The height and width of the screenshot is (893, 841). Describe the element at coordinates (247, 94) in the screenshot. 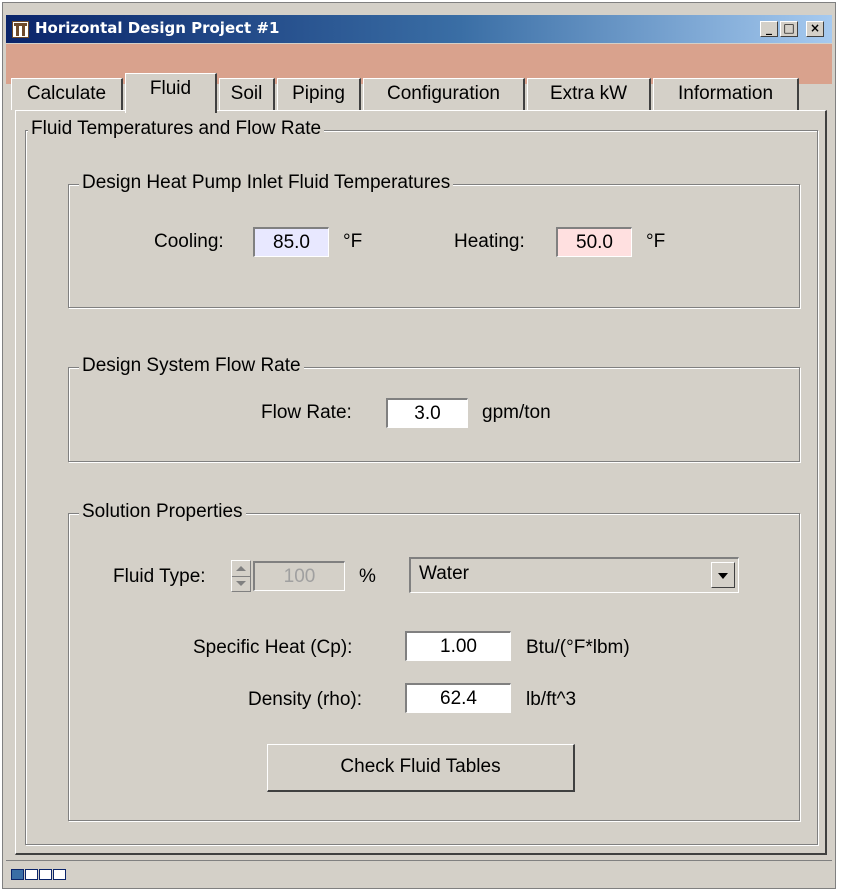

I see `tab-soil: Soil` at that location.